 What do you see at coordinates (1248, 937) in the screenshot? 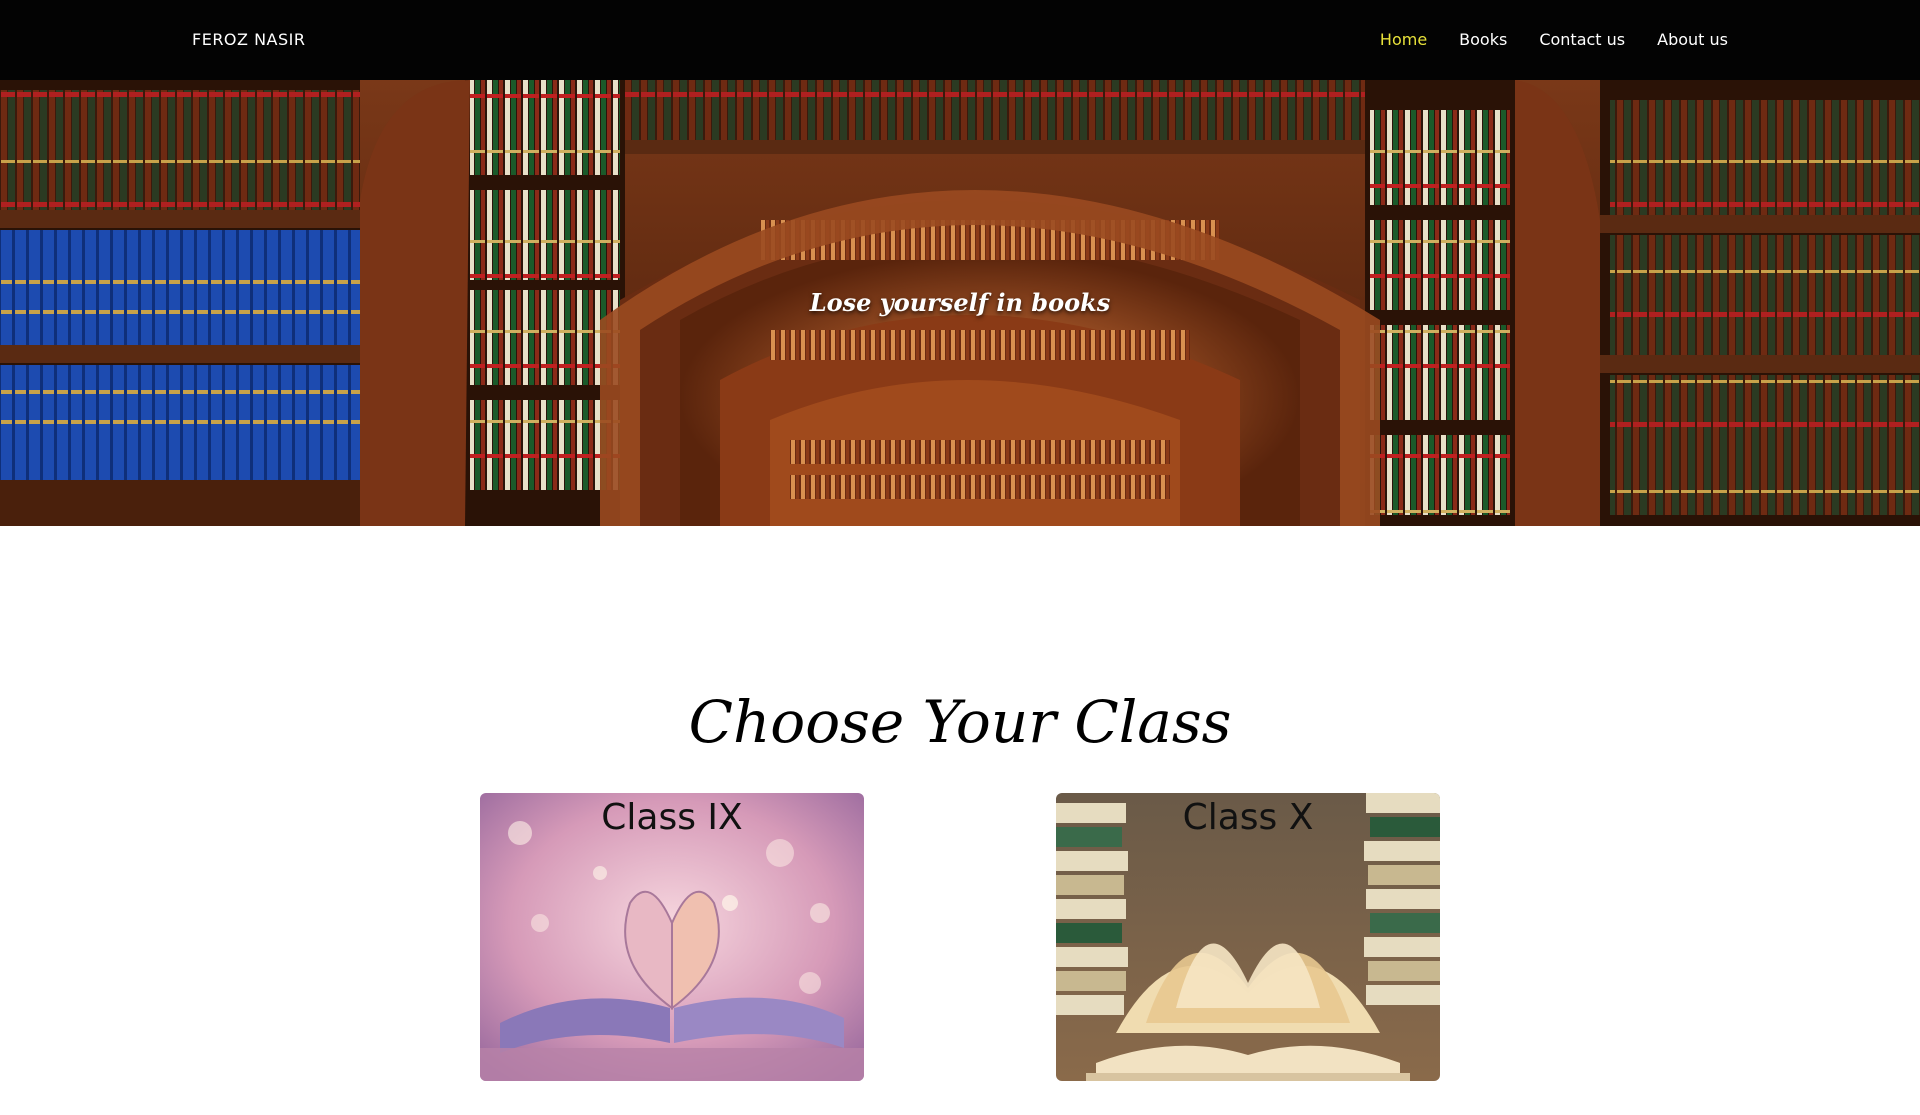
I see `class-x-card: Class X` at bounding box center [1248, 937].